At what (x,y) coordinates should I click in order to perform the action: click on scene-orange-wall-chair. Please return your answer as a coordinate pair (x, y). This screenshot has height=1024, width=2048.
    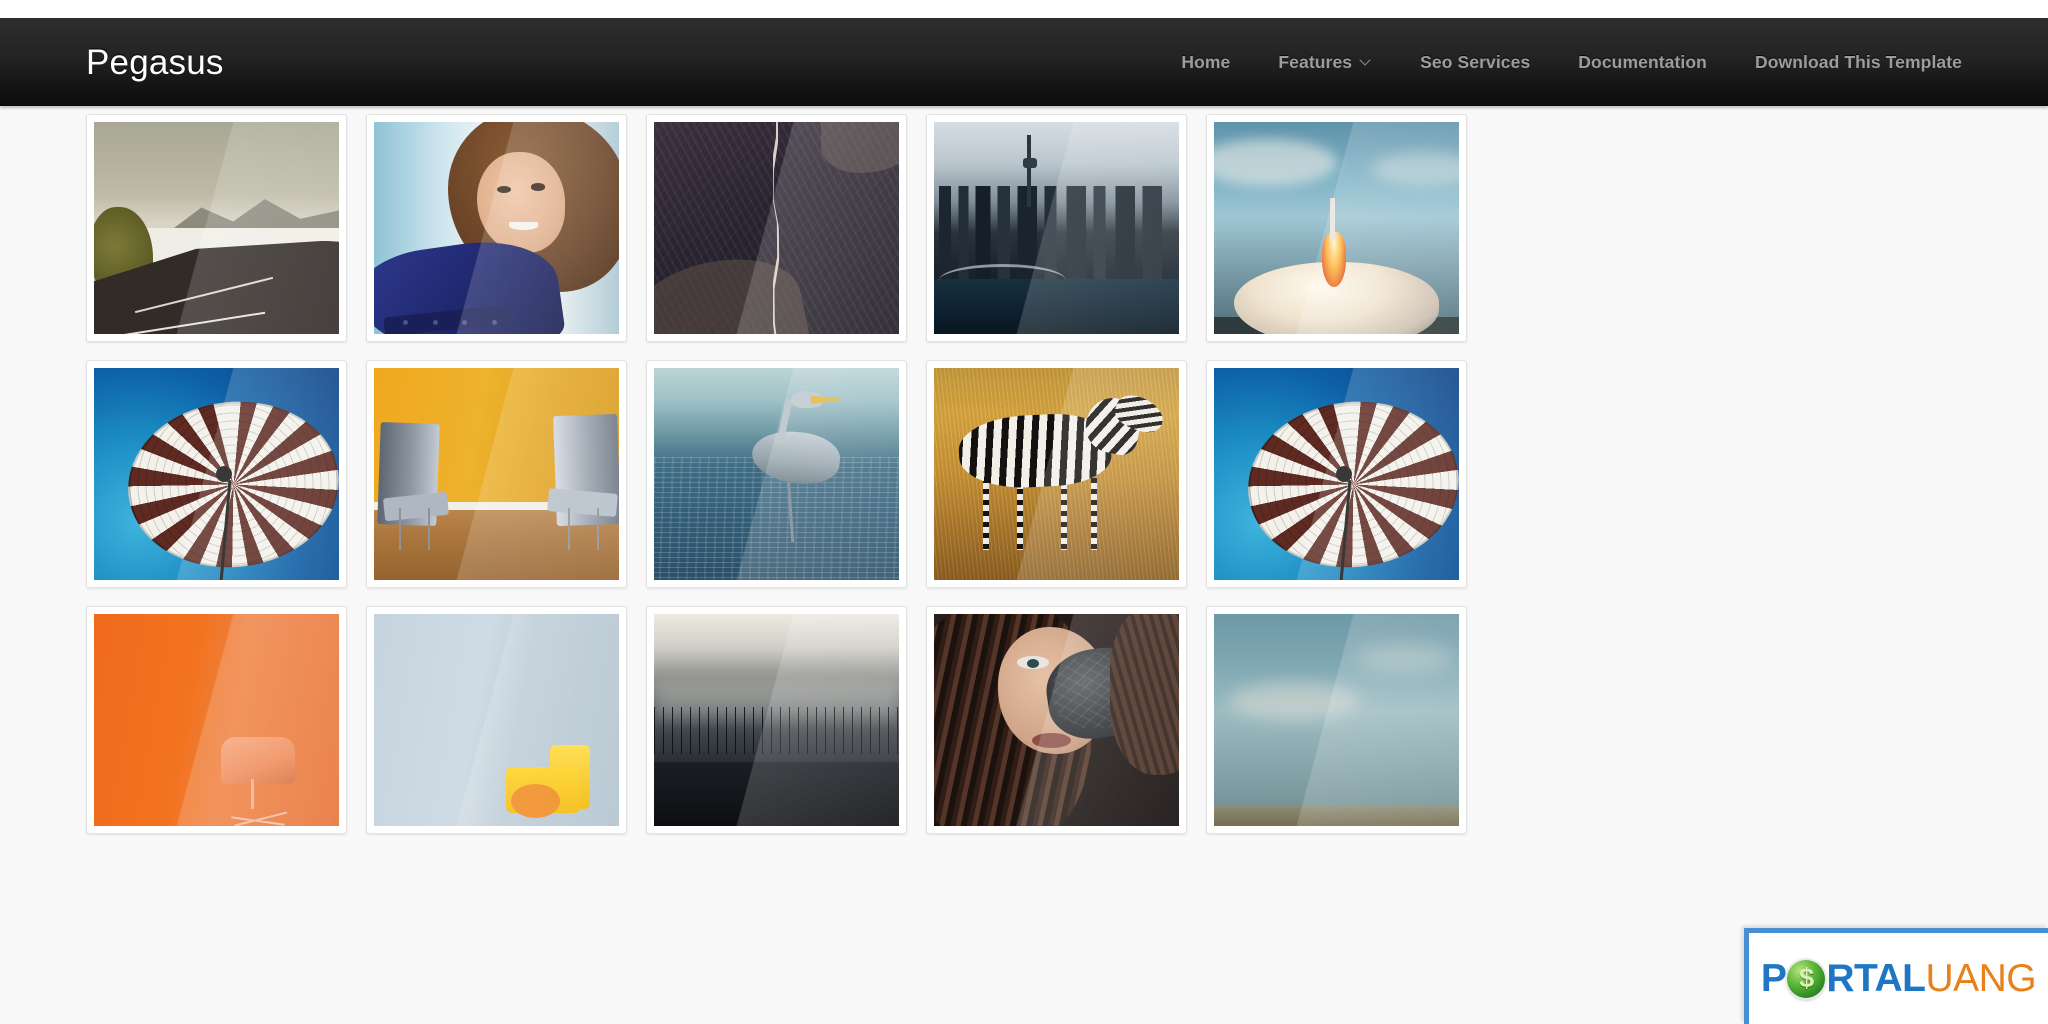
    Looking at the image, I should click on (216, 720).